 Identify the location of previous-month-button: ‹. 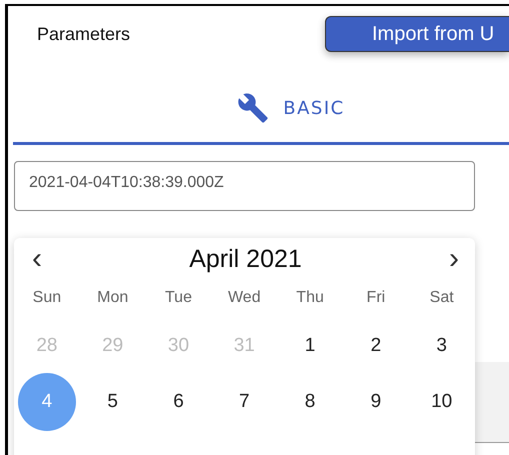
(37, 259).